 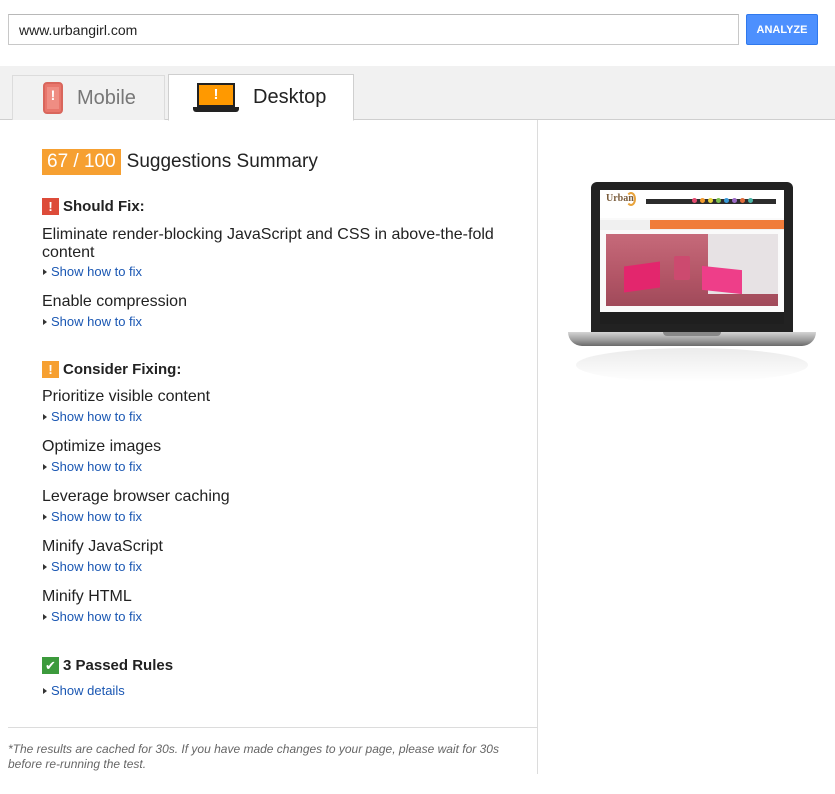 What do you see at coordinates (122, 369) in the screenshot?
I see `consider-fixing-label: Consider Fixing:` at bounding box center [122, 369].